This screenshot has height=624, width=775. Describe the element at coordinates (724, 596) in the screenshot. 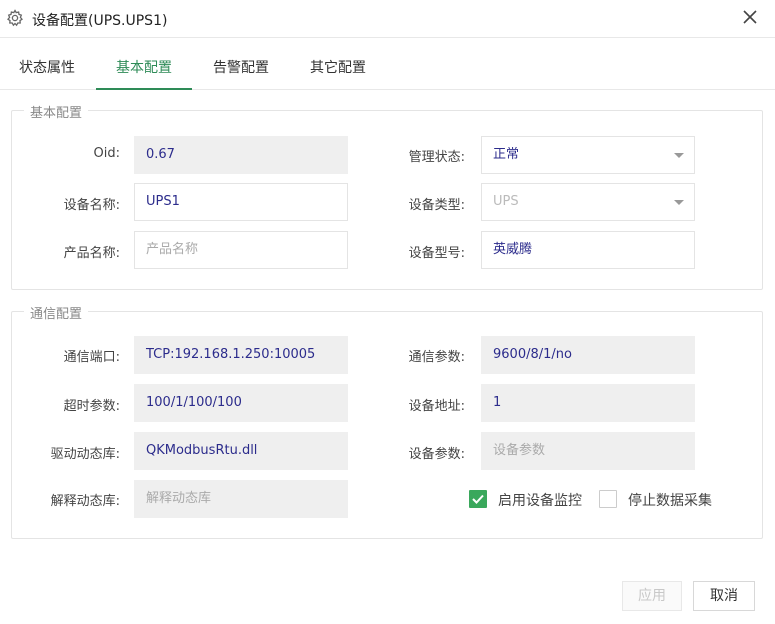

I see `cancel-button: 取消` at that location.